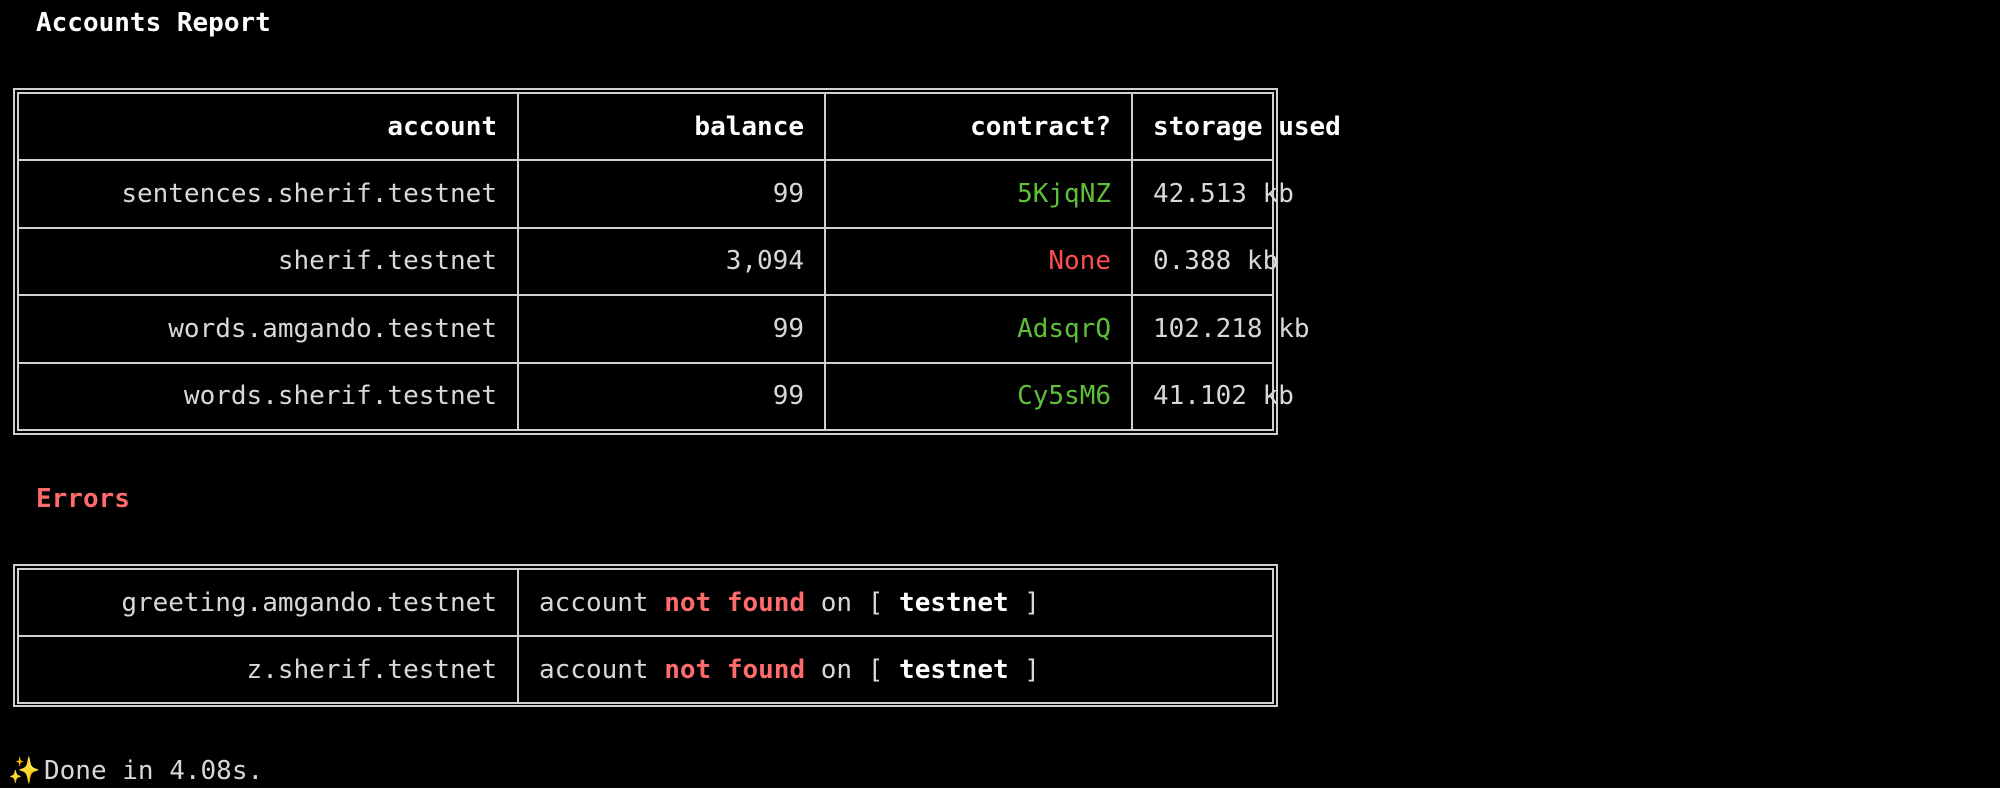 The image size is (2000, 788). What do you see at coordinates (268, 261) in the screenshot?
I see `account-cell: sherif.testnet` at bounding box center [268, 261].